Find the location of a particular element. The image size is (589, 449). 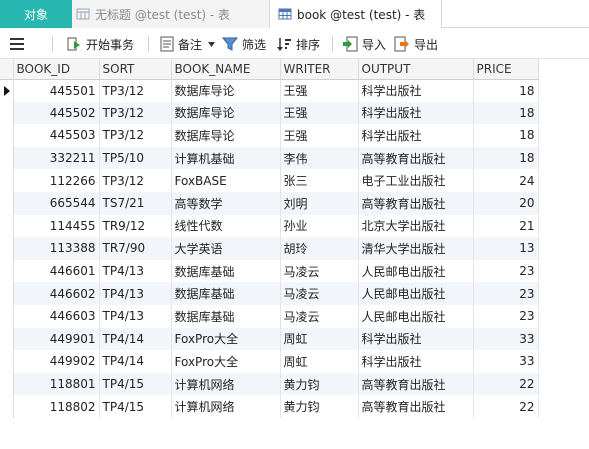

table-cell: 电子工业出版社 is located at coordinates (416, 180).